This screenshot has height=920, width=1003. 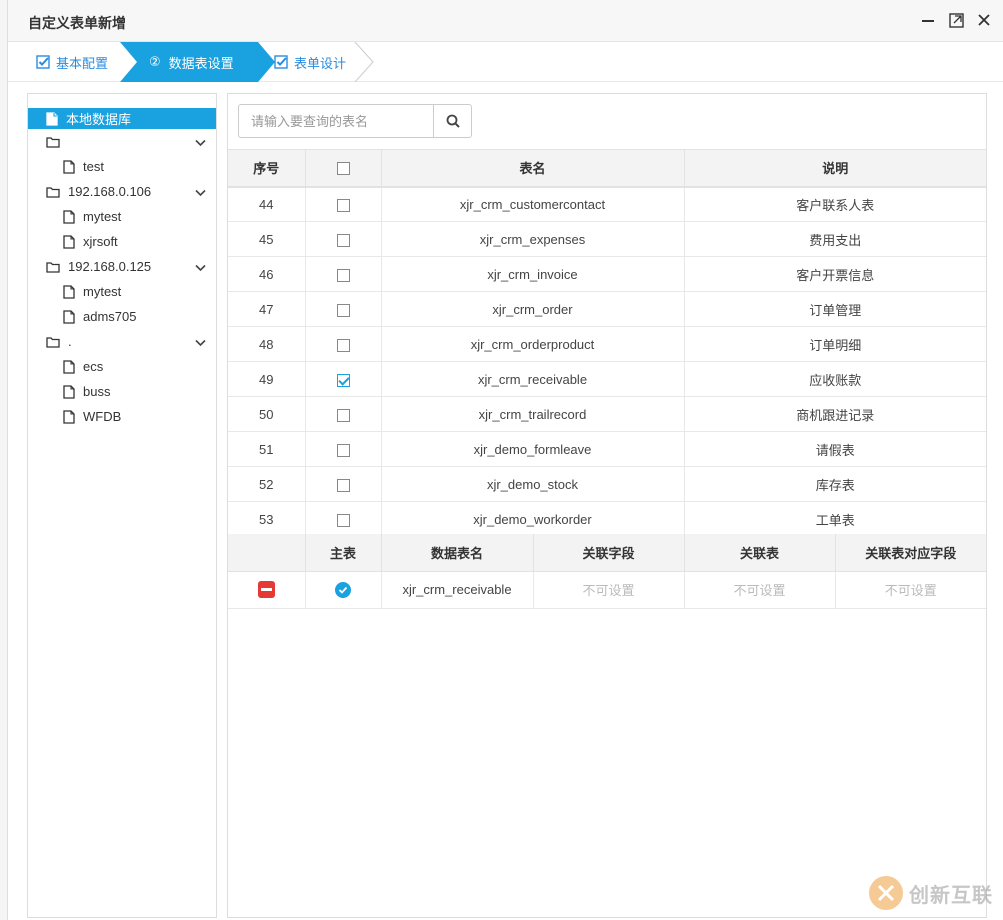 I want to click on row-table-name: xjr_crm_trailrecord, so click(x=533, y=414).